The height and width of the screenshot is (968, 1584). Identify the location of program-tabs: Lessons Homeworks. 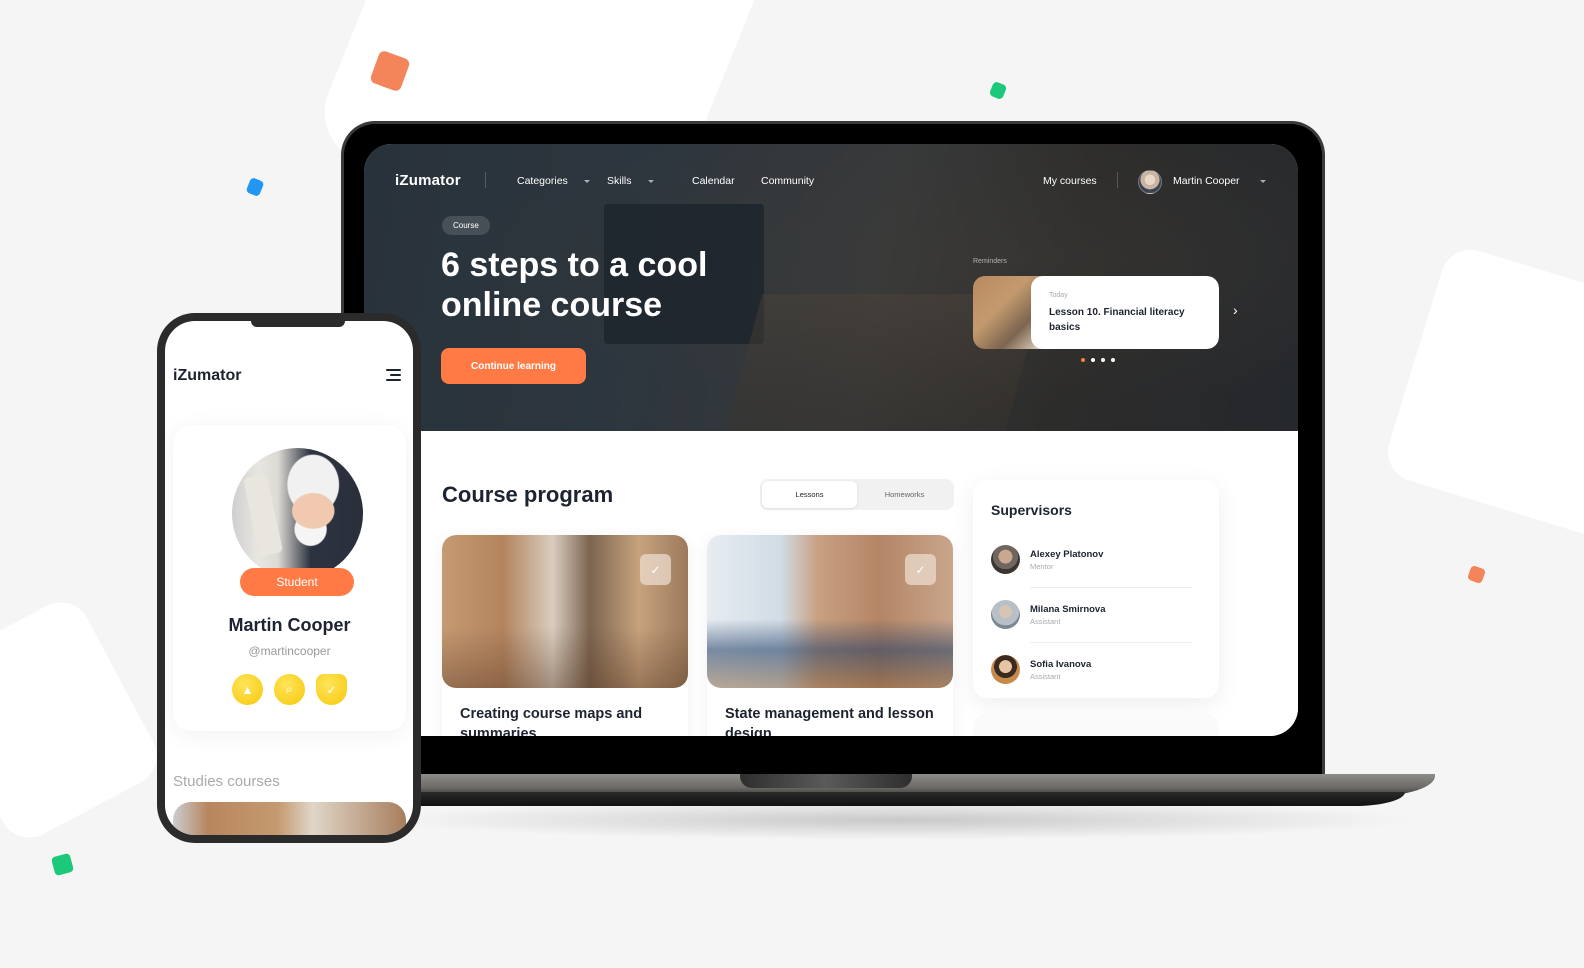
(857, 494).